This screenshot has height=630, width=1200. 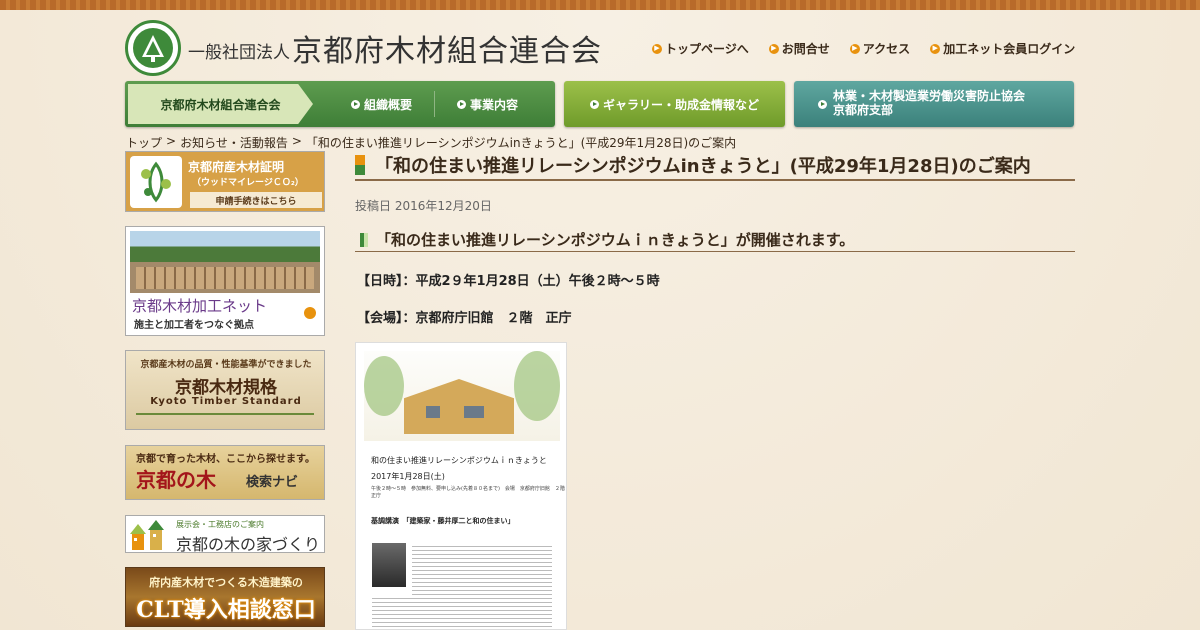 I want to click on nav-safety-association: 林業・木材製造業労働災害防止協会 京都府支部, so click(x=934, y=104).